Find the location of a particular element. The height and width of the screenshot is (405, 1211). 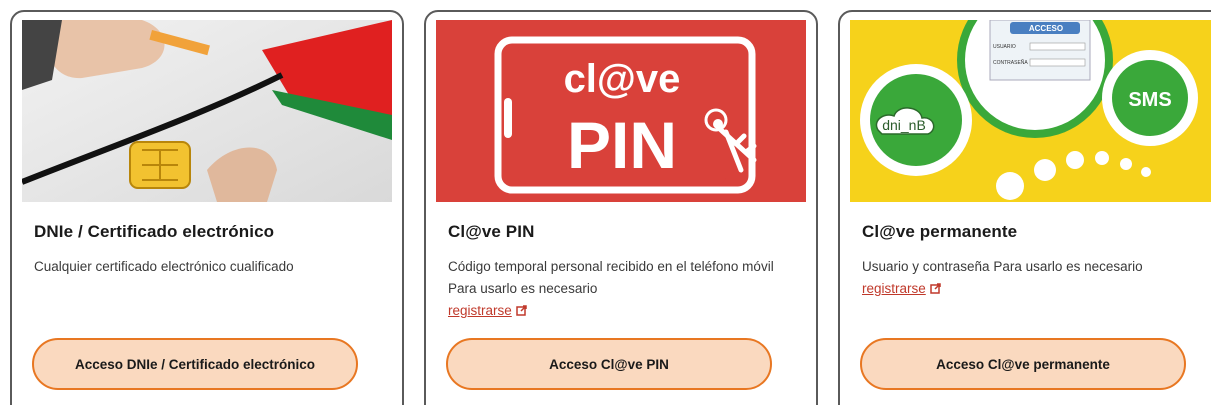

clave-pin-image: cl@ve PIN is located at coordinates (621, 111).